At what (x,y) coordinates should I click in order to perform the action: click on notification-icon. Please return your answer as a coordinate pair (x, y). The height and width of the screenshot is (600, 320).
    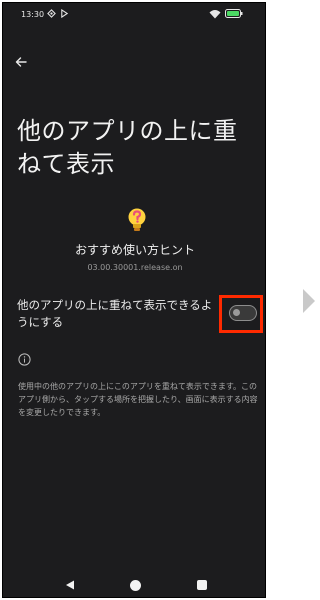
    Looking at the image, I should click on (51, 13).